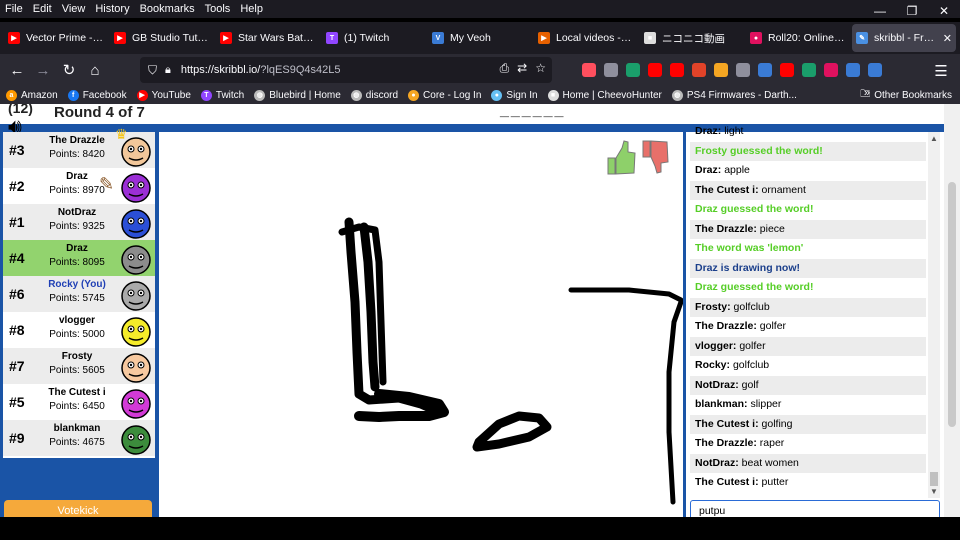  I want to click on menu-help: Help, so click(251, 9).